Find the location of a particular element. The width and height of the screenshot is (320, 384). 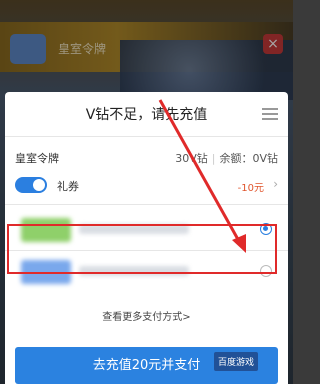

sheet-title: V钻不足，请先充值 is located at coordinates (146, 115).